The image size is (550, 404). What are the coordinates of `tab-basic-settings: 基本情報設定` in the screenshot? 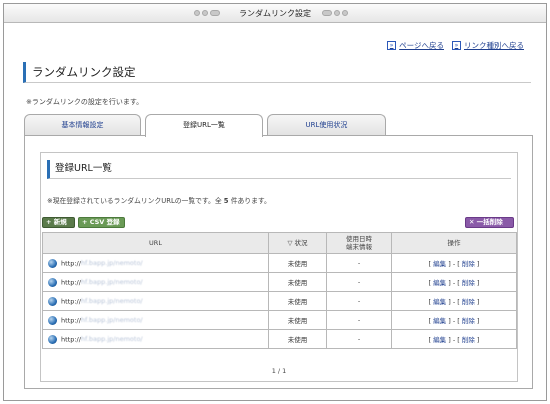 It's located at (82, 125).